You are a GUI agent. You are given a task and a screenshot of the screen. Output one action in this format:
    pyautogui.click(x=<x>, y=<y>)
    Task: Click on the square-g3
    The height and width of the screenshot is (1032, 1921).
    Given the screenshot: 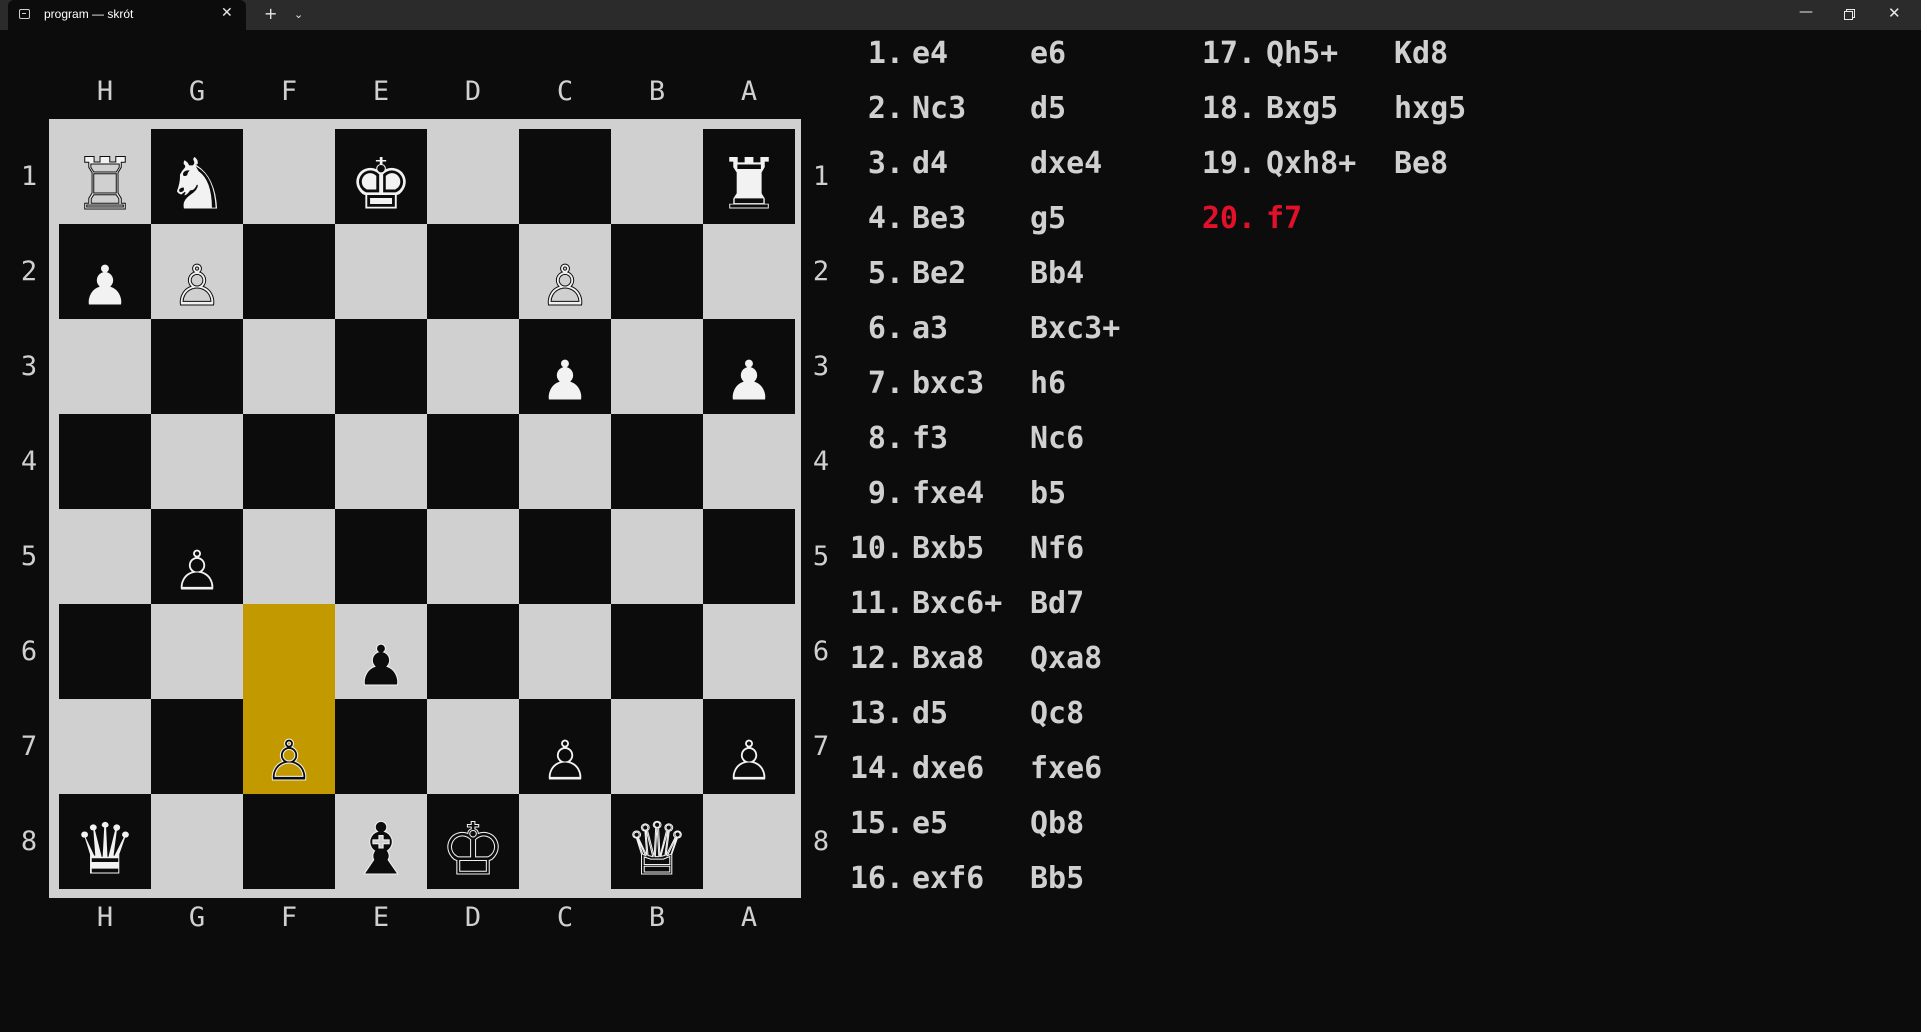 What is the action you would take?
    pyautogui.click(x=197, y=366)
    